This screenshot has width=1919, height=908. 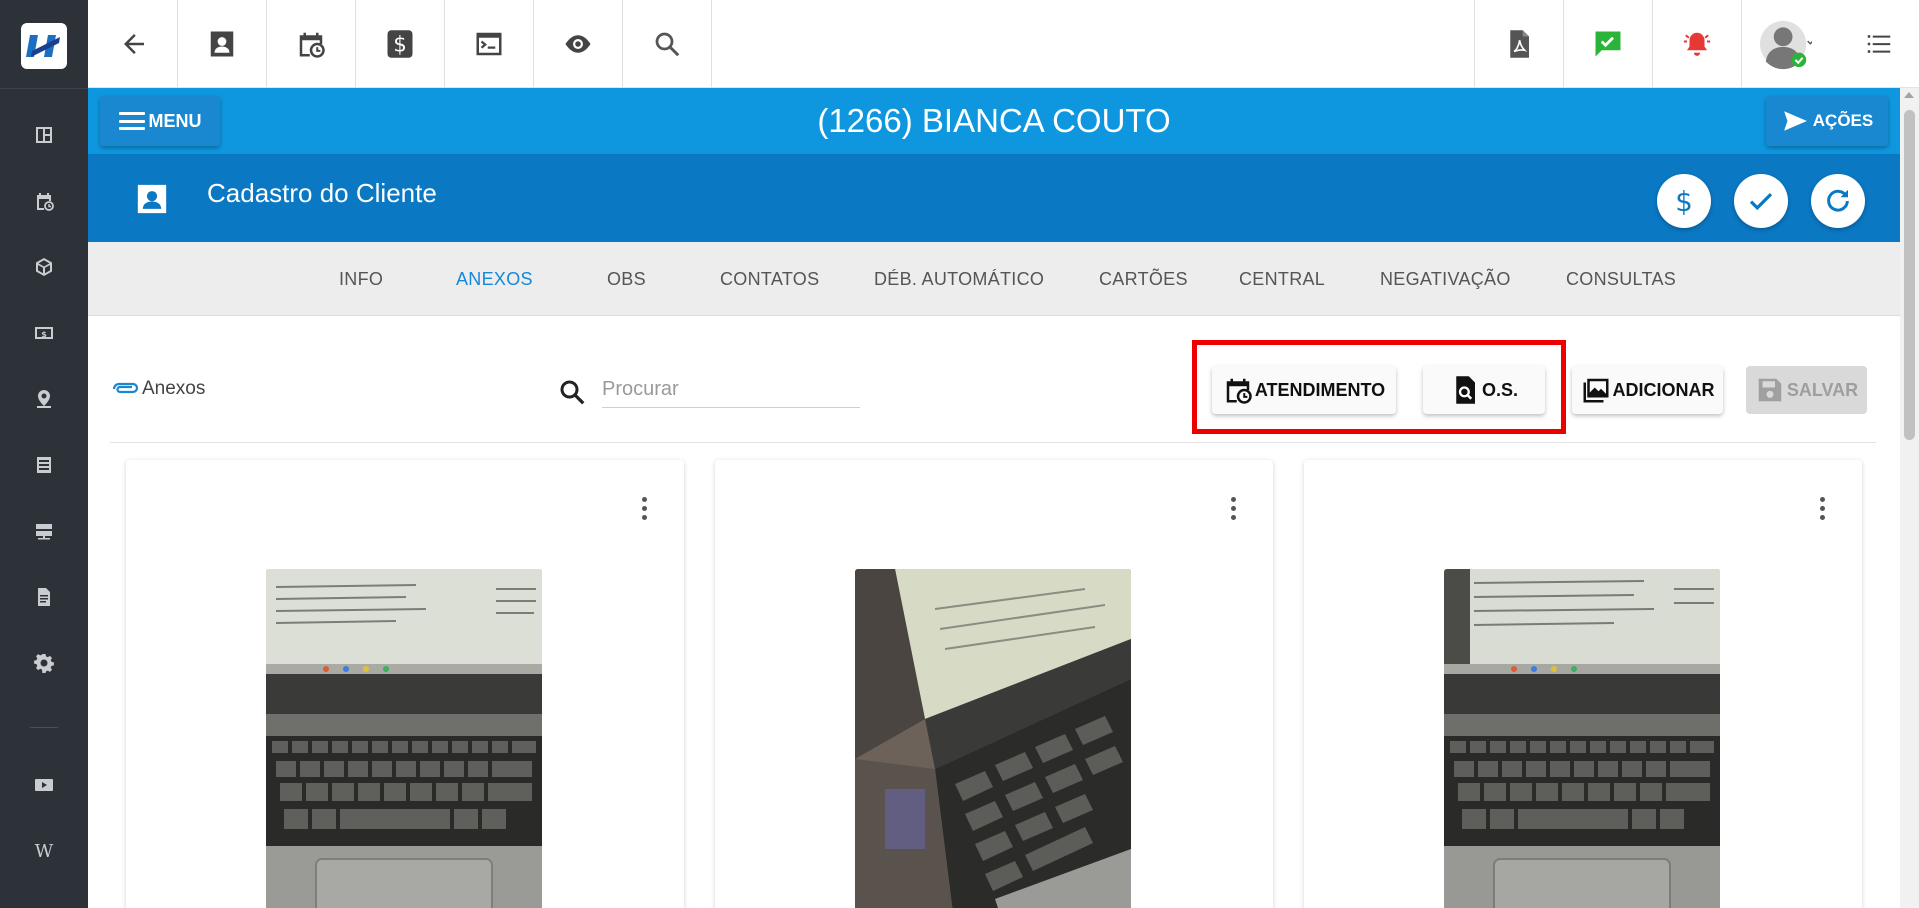 I want to click on salvar-button-label: SALVAR, so click(x=1822, y=389).